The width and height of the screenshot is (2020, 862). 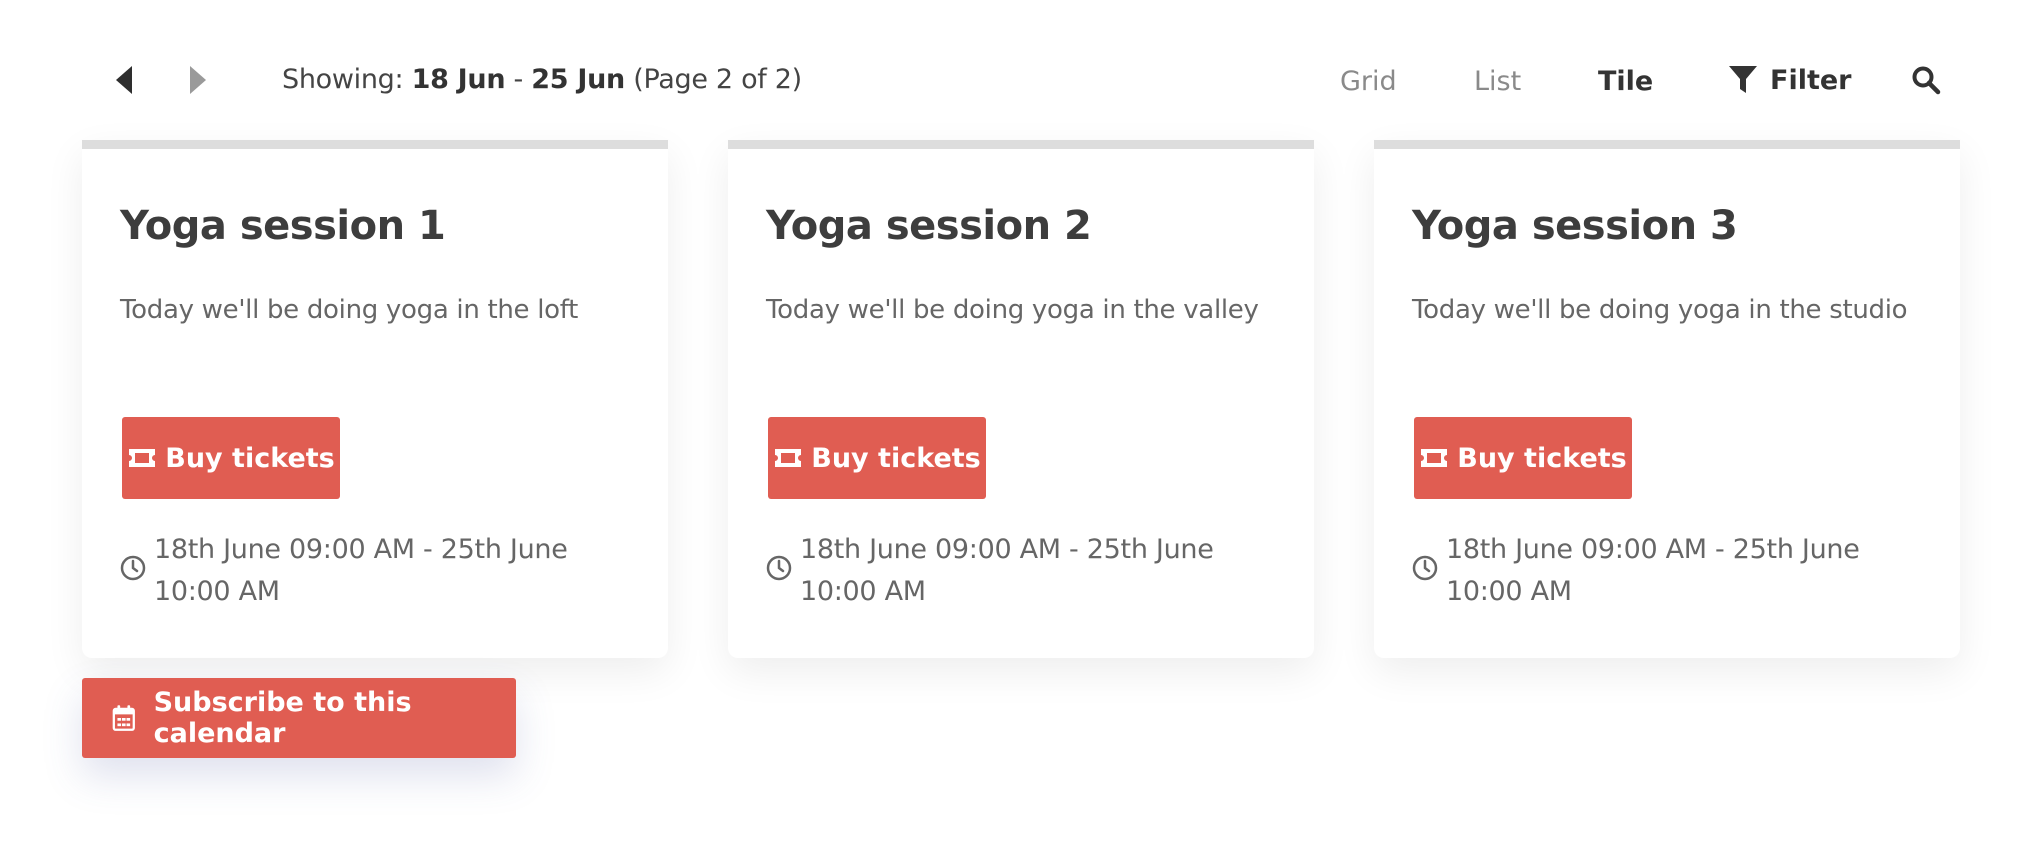 I want to click on view-grid-option: Grid, so click(x=1368, y=82).